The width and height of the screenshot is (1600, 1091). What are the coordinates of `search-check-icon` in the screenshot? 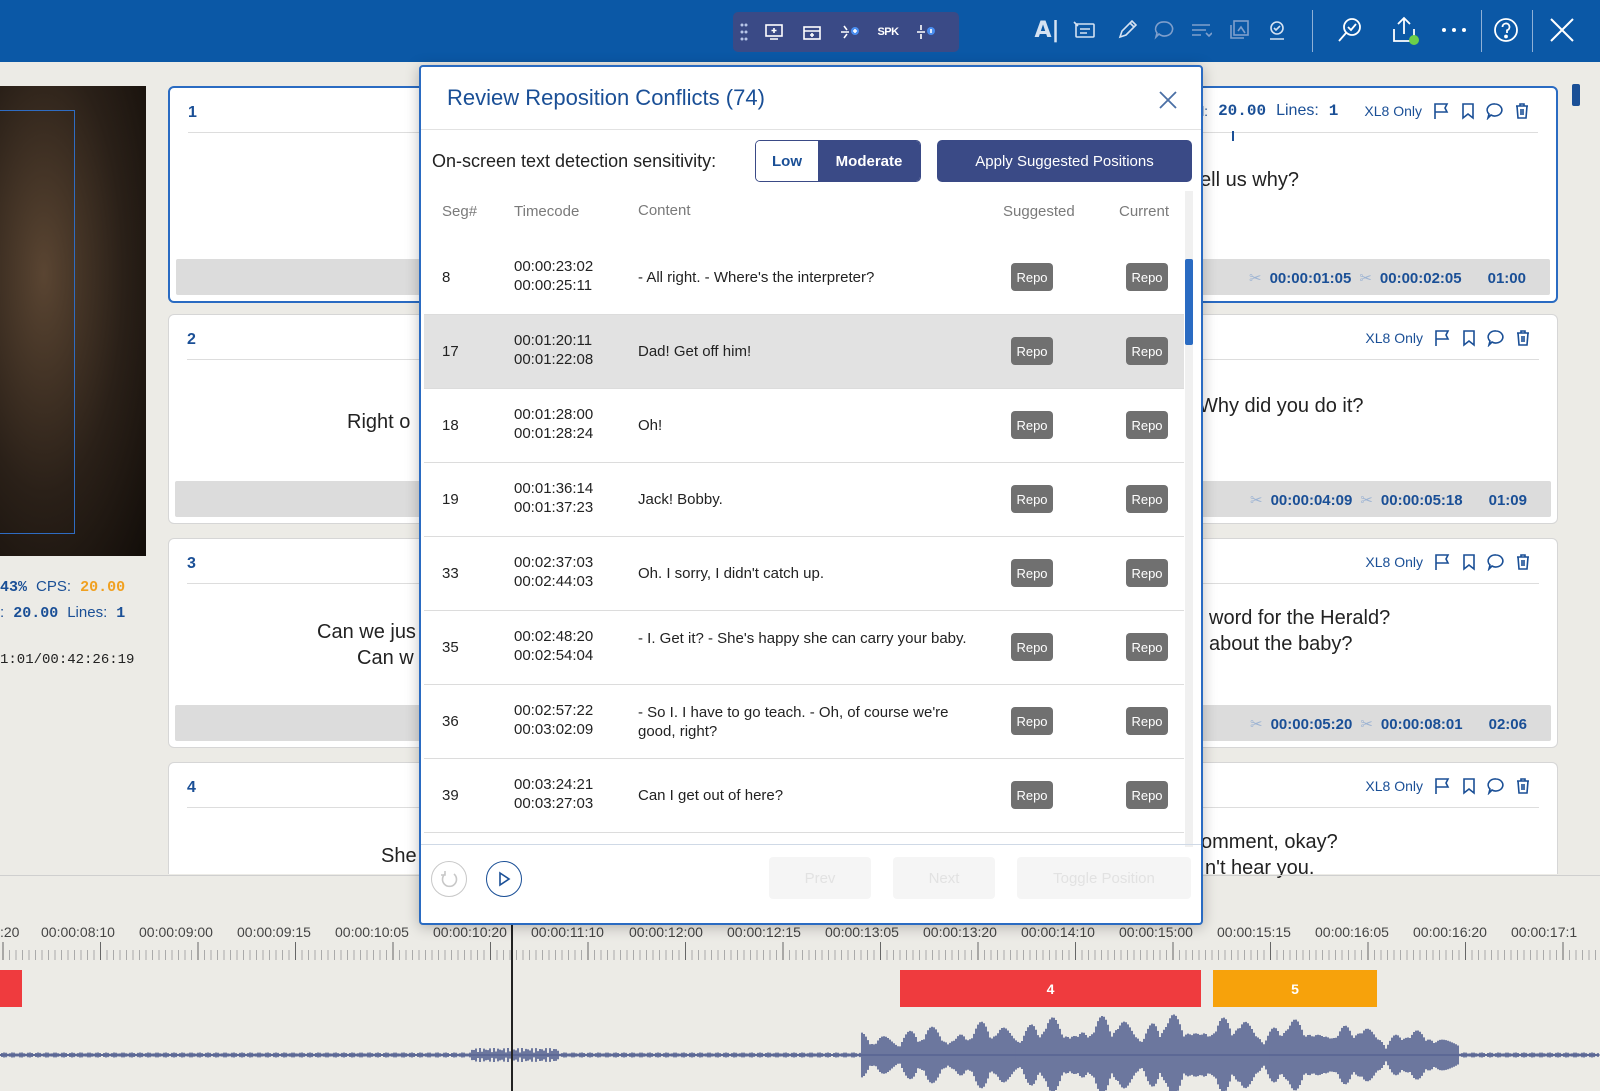 It's located at (1350, 30).